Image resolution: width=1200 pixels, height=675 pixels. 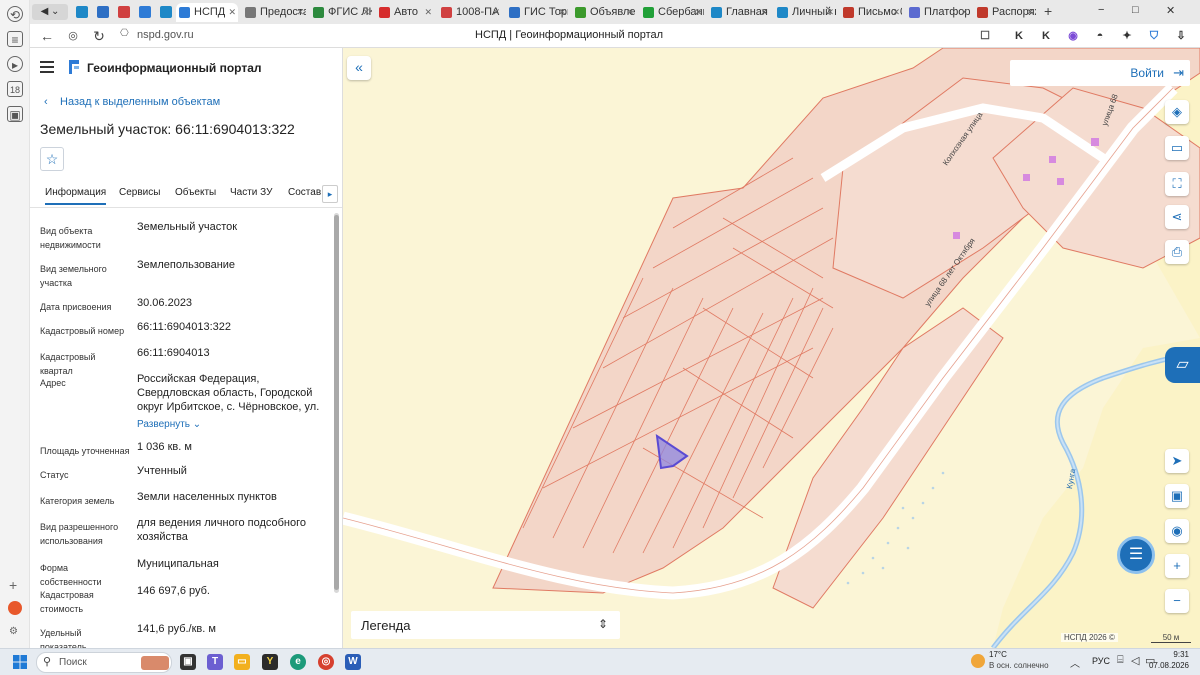 I want to click on weather-temp: 17°C, so click(x=998, y=654).